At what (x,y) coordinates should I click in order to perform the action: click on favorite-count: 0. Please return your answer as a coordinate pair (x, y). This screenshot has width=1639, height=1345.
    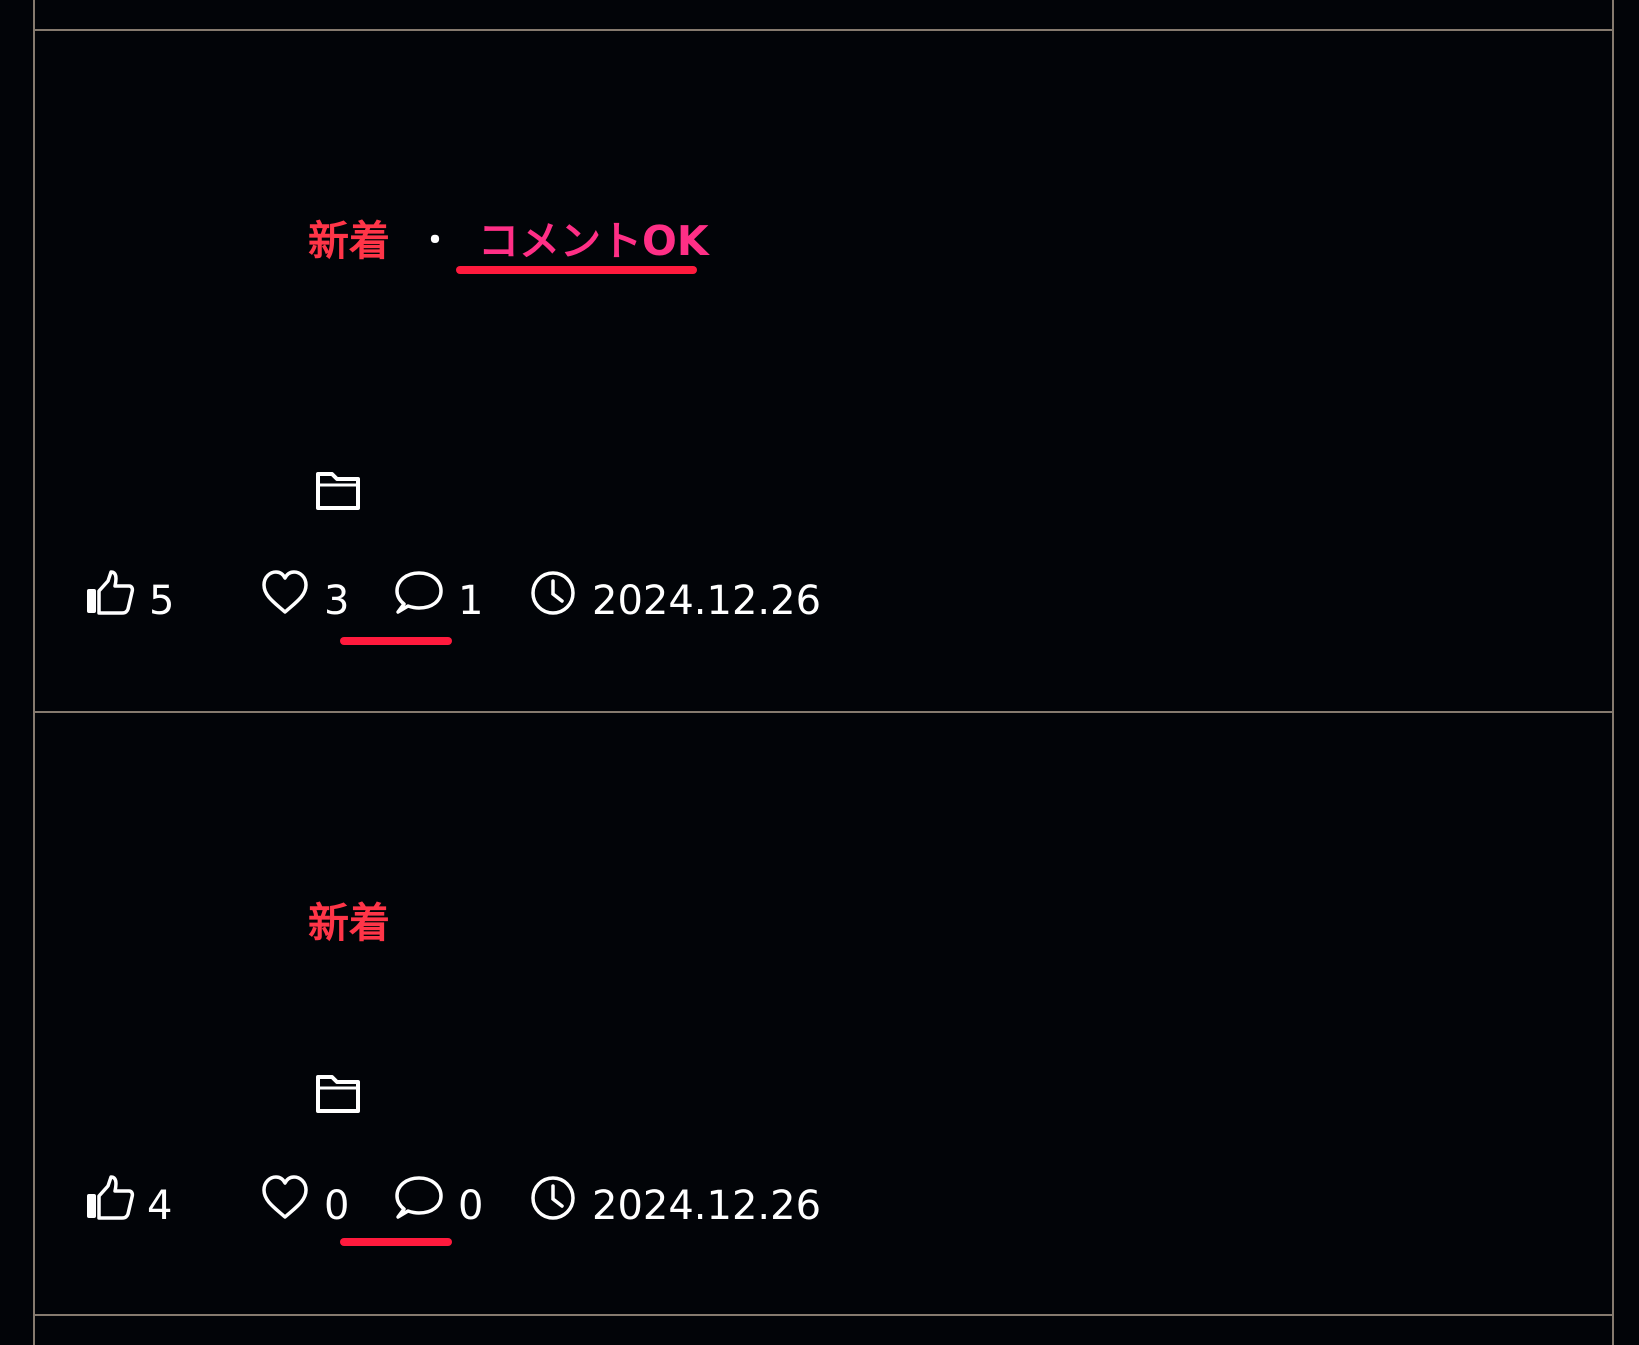
    Looking at the image, I should click on (337, 1206).